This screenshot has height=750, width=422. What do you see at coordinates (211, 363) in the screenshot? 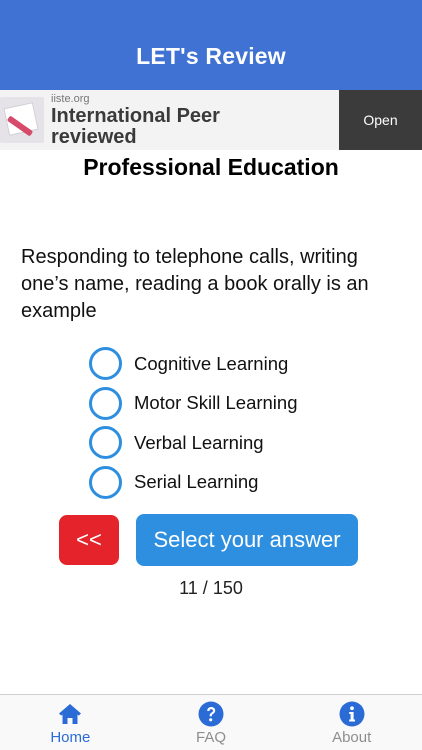
I see `answer-option-label: Cognitive Learning` at bounding box center [211, 363].